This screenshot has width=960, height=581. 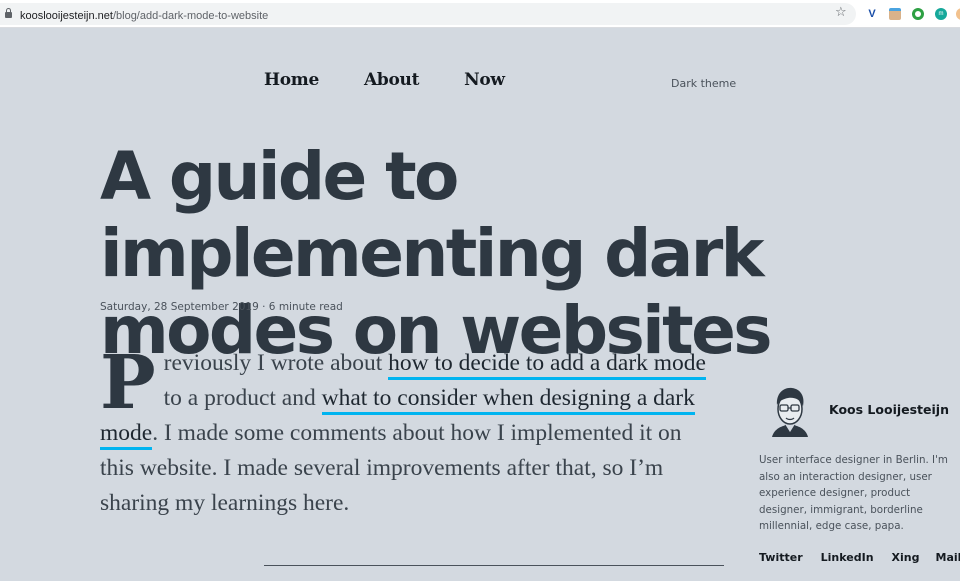 I want to click on divider, so click(x=494, y=565).